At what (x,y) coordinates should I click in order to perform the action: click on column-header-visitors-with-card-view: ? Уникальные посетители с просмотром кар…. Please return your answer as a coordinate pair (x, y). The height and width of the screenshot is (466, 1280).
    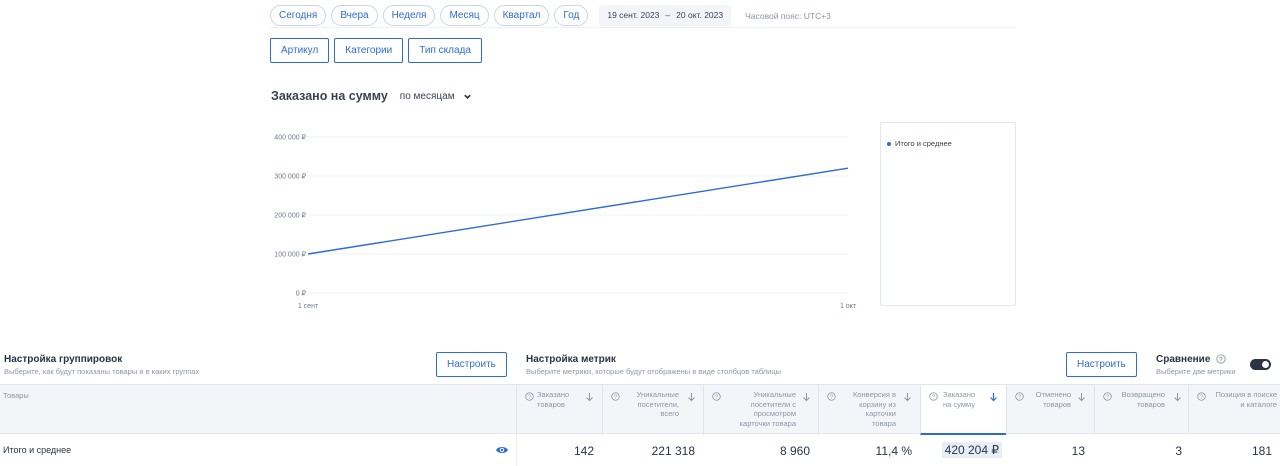
    Looking at the image, I should click on (760, 410).